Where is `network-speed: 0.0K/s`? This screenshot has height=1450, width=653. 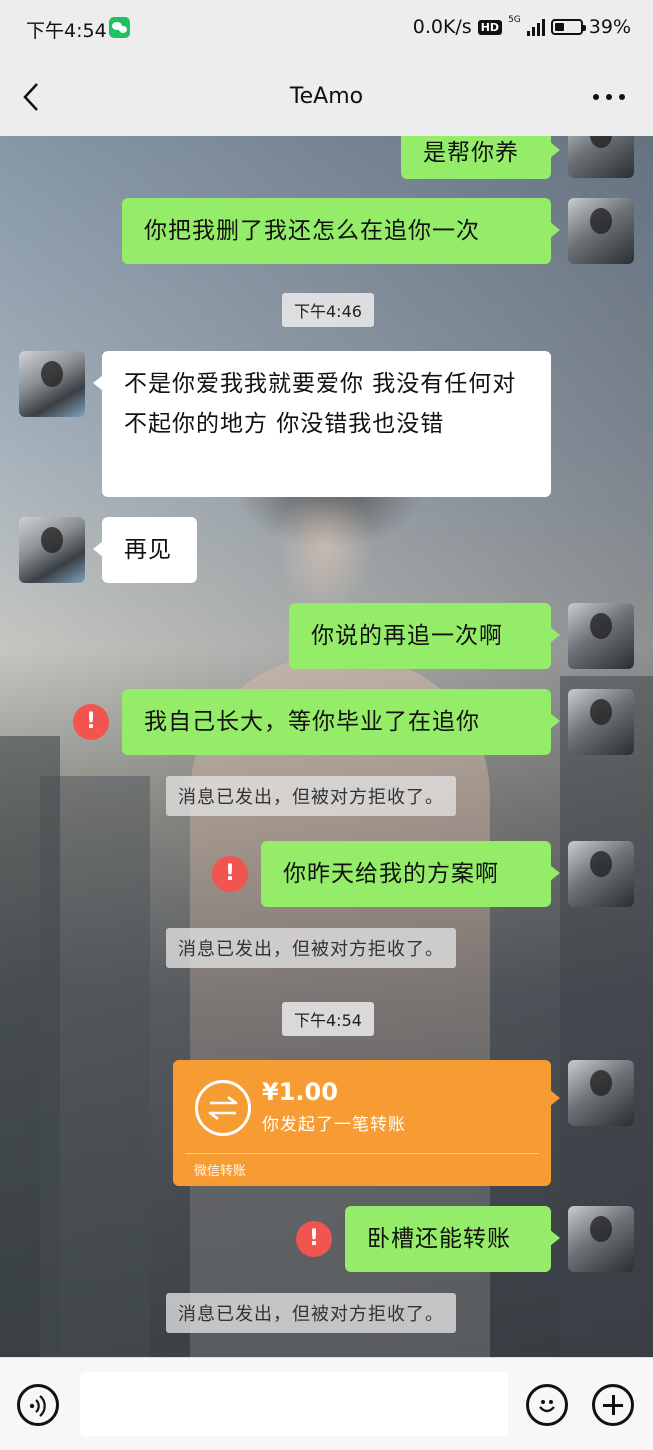
network-speed: 0.0K/s is located at coordinates (442, 27).